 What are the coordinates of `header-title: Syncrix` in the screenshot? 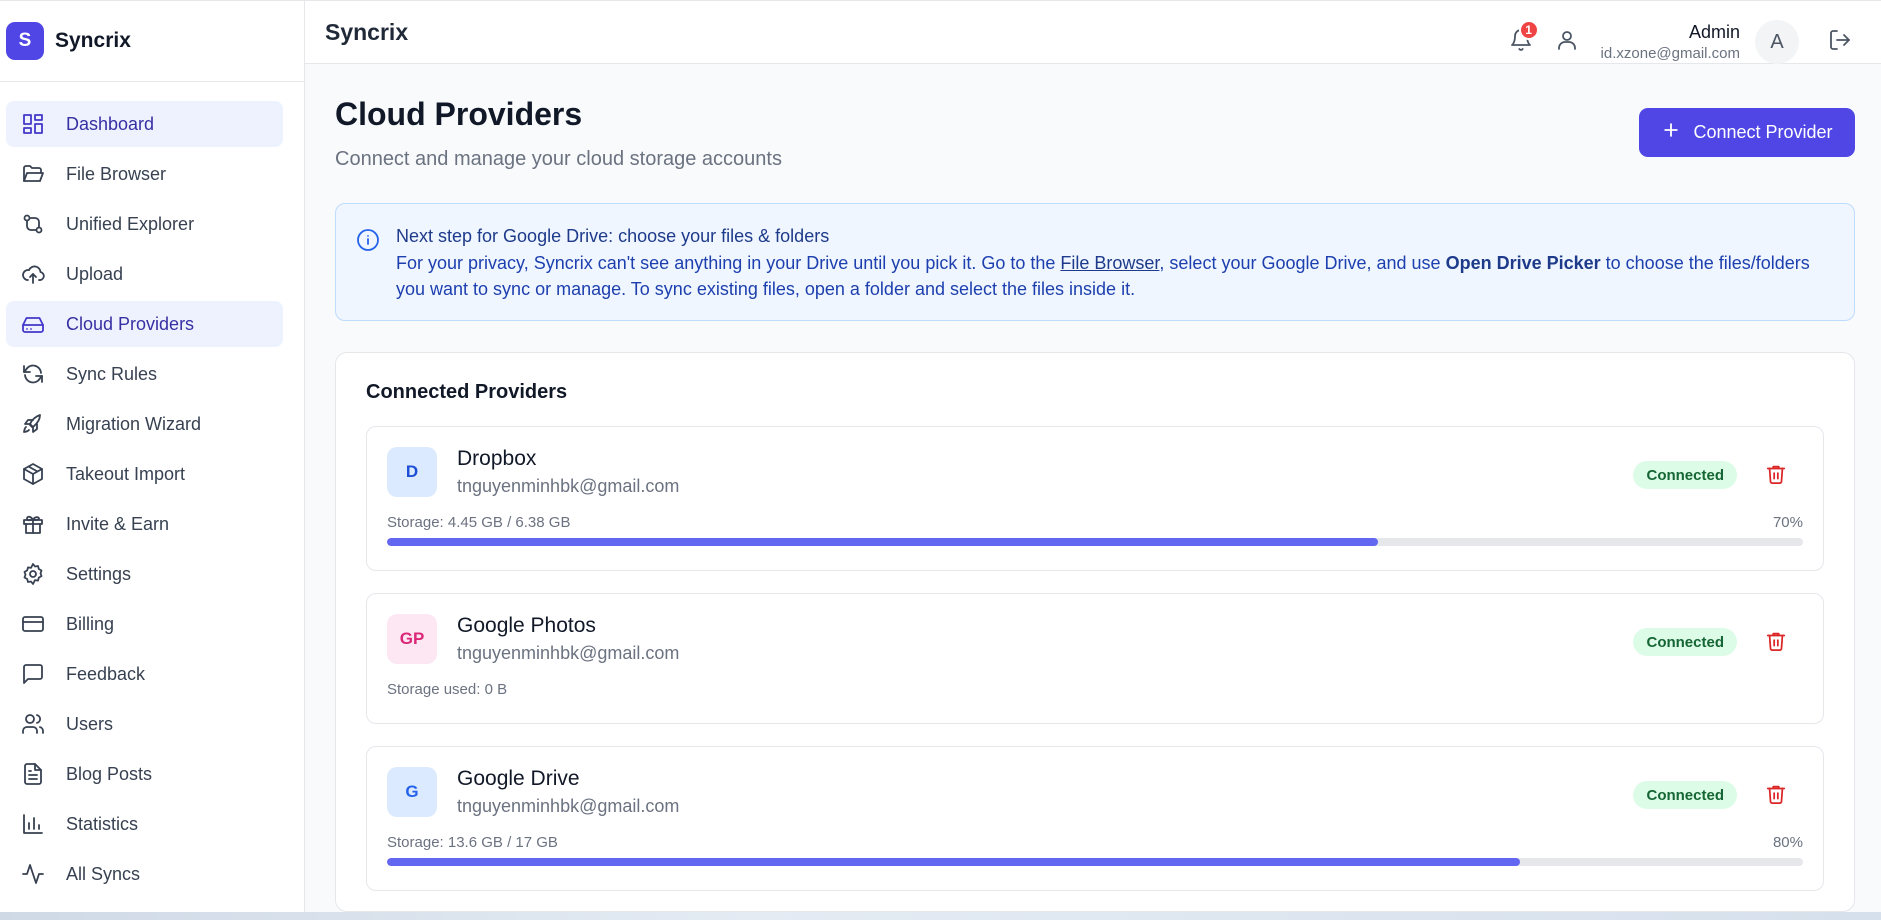 It's located at (367, 31).